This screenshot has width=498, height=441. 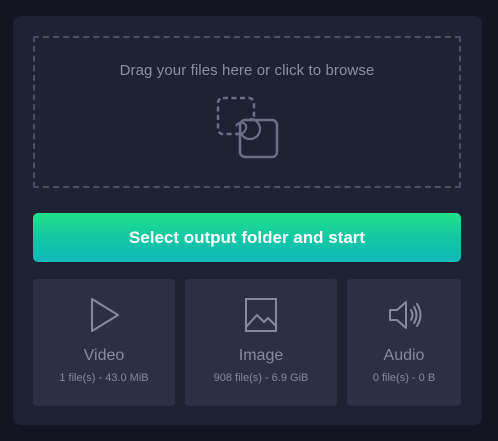 What do you see at coordinates (404, 355) in the screenshot?
I see `category-title: Audio` at bounding box center [404, 355].